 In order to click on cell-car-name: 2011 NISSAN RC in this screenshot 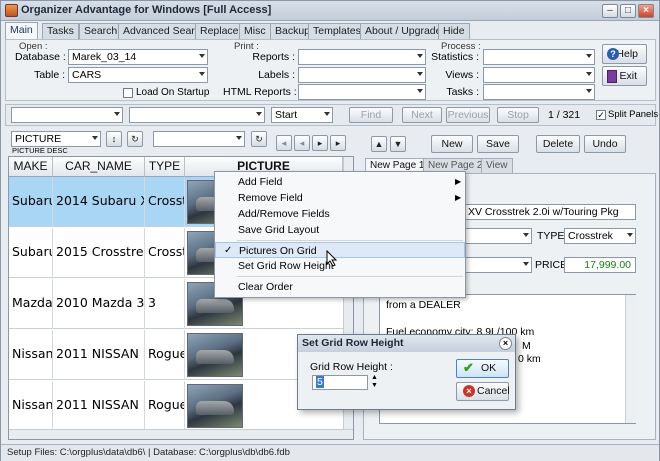, I will do `click(99, 355)`.